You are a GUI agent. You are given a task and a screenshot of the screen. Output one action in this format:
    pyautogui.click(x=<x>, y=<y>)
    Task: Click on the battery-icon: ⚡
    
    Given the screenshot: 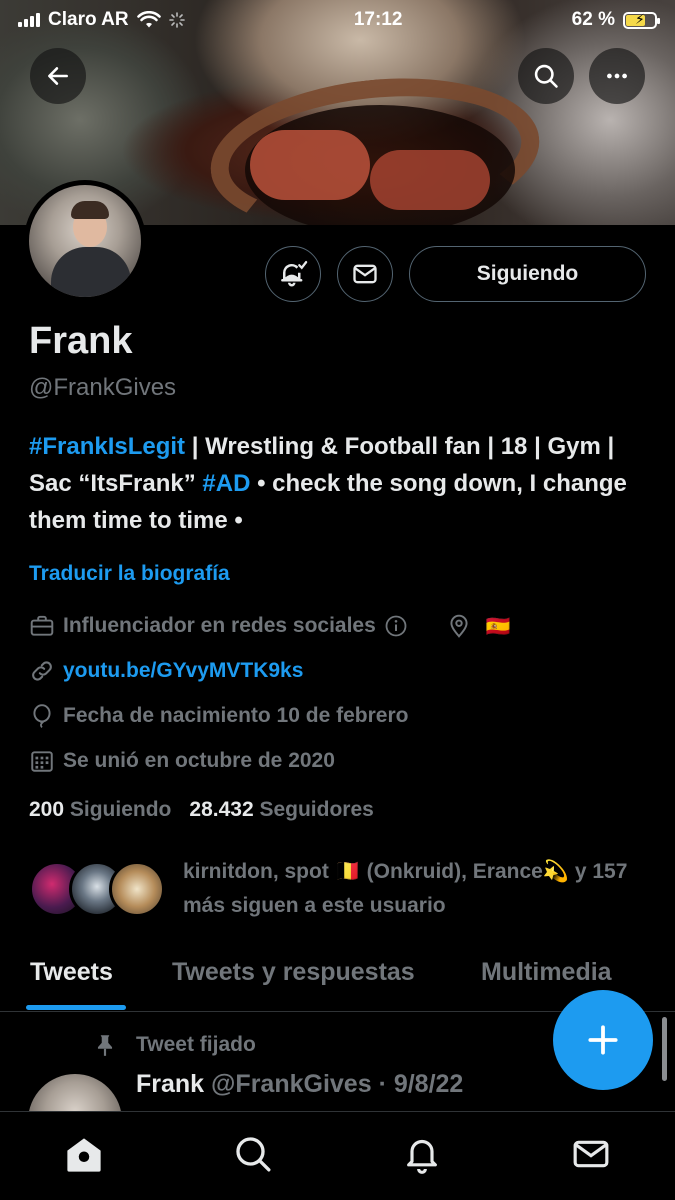 What is the action you would take?
    pyautogui.click(x=641, y=19)
    